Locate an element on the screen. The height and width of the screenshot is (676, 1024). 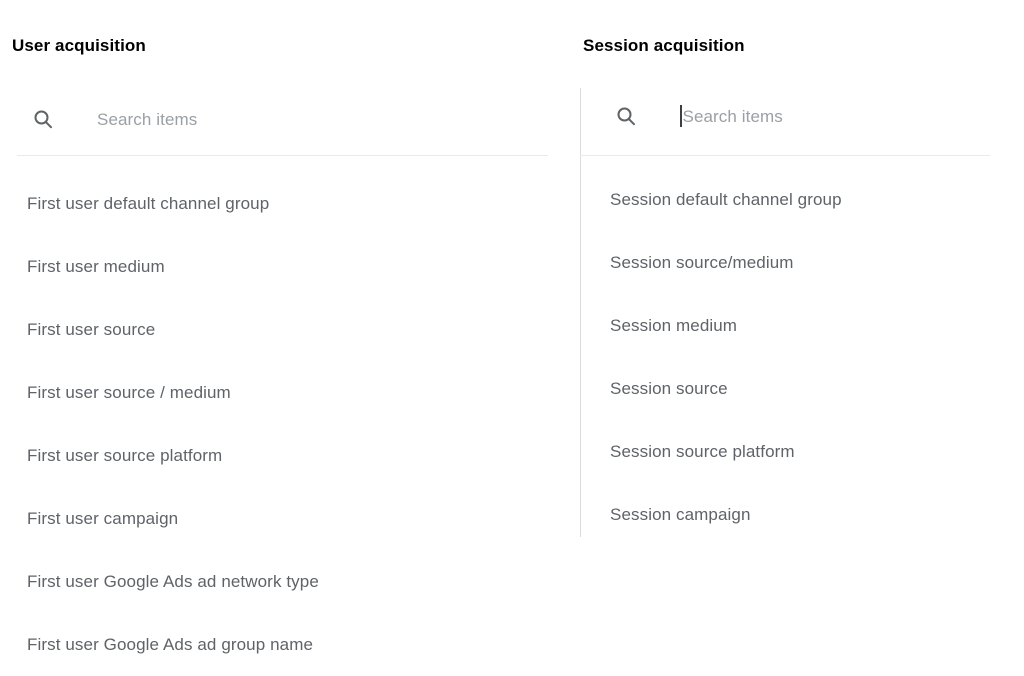
list-item: First user campaign is located at coordinates (280, 518).